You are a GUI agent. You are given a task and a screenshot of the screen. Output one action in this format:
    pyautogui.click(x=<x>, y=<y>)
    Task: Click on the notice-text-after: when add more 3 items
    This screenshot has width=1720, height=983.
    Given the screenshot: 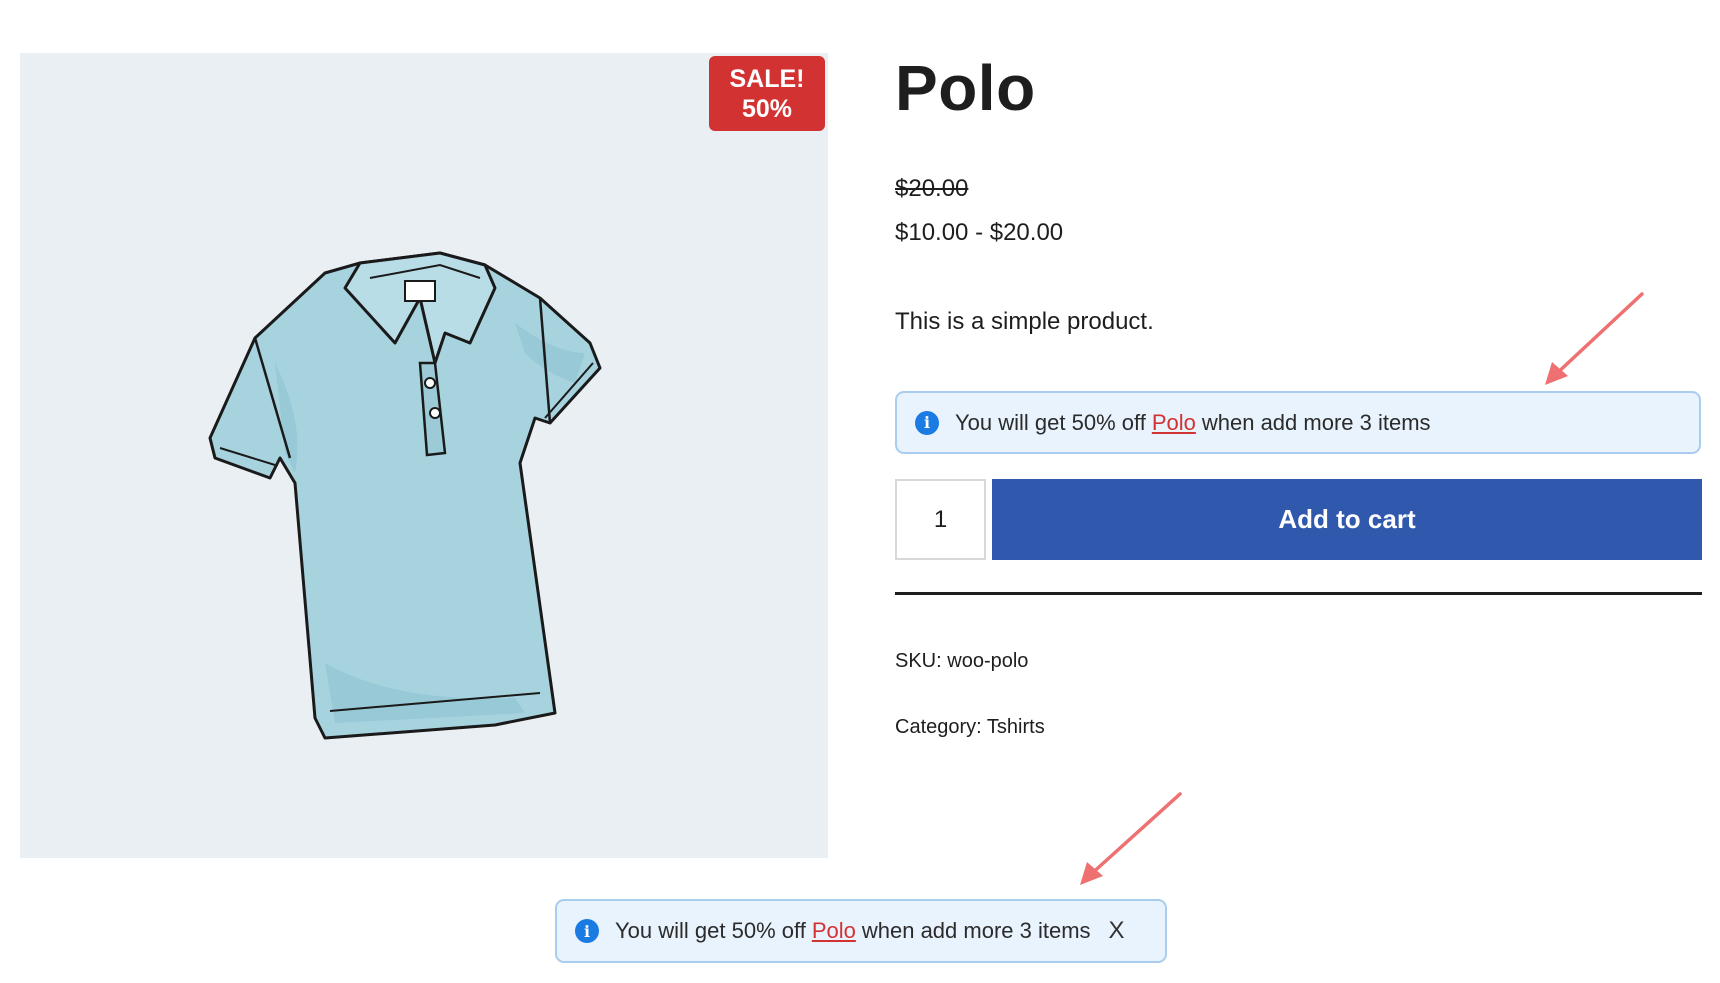 What is the action you would take?
    pyautogui.click(x=1316, y=422)
    